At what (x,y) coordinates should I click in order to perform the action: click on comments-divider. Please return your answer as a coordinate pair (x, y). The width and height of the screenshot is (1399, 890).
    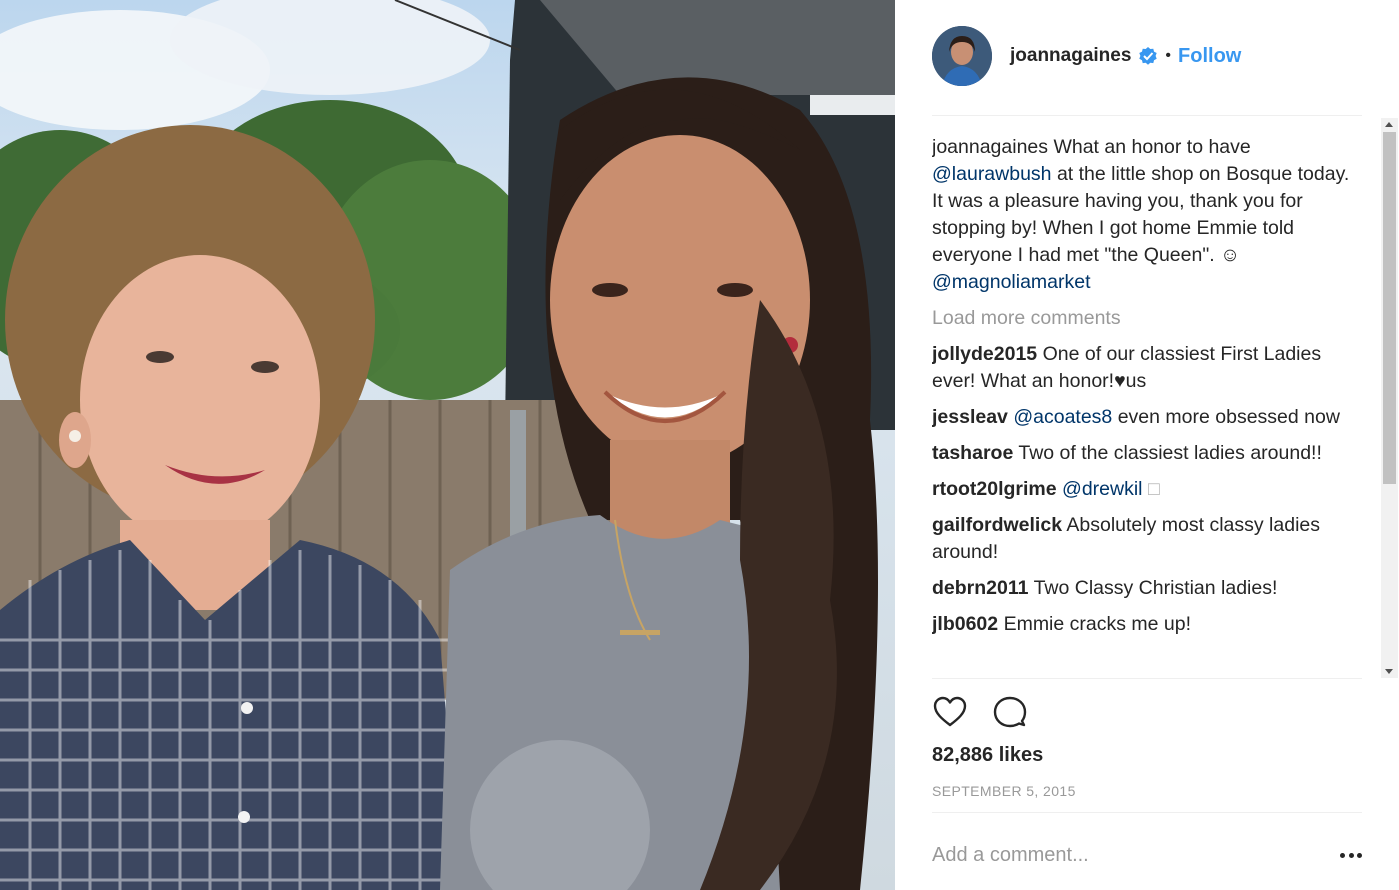
    Looking at the image, I should click on (1147, 678).